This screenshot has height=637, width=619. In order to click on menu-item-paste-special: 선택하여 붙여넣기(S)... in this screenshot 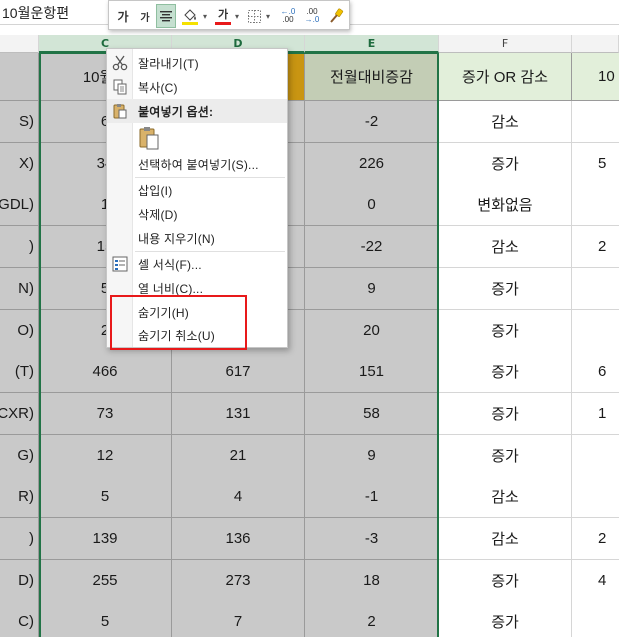, I will do `click(197, 164)`.